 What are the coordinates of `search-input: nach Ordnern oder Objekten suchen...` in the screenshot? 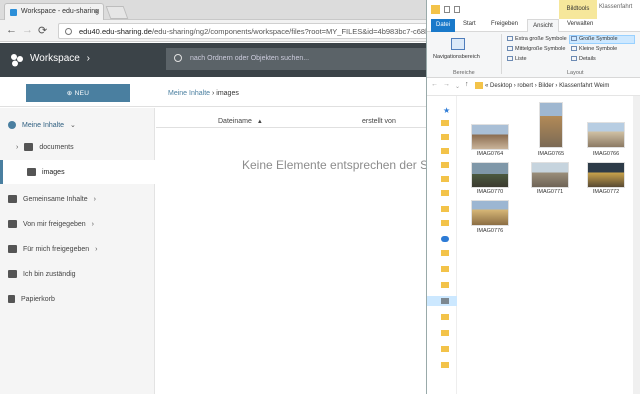 It's located at (298, 59).